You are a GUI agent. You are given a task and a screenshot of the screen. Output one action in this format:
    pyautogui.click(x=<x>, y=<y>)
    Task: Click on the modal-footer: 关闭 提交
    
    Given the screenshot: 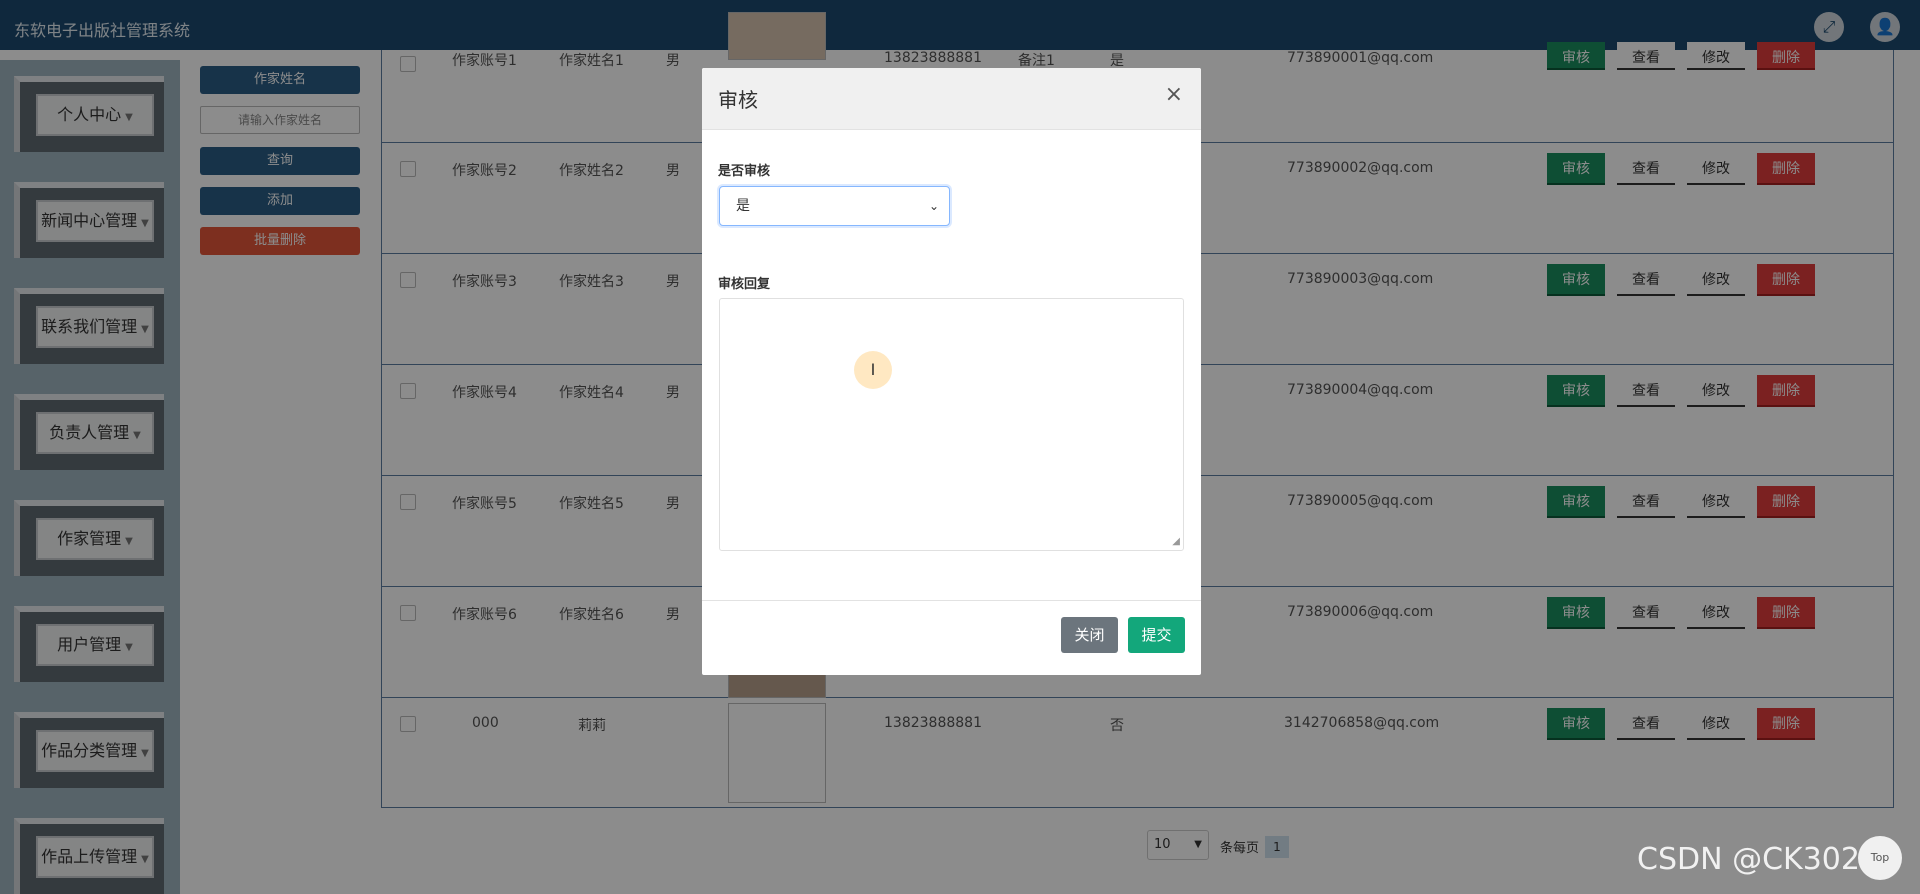 What is the action you would take?
    pyautogui.click(x=951, y=637)
    